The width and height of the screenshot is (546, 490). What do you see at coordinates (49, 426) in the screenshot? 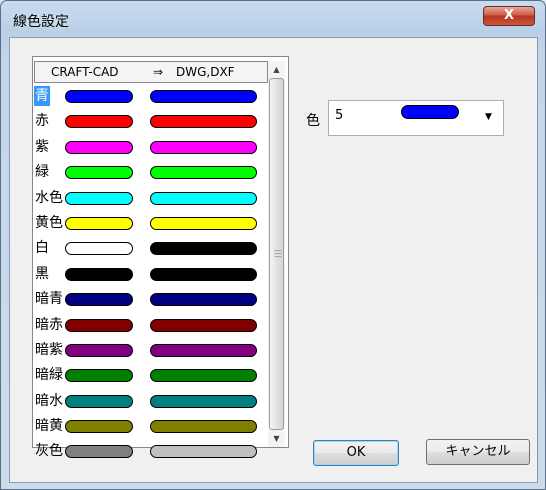
I see `list-item-label: 暗黄` at bounding box center [49, 426].